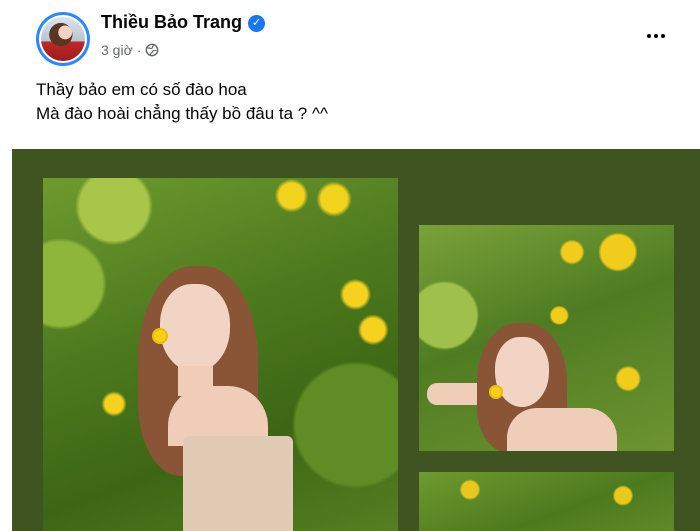 This screenshot has width=700, height=531. Describe the element at coordinates (152, 50) in the screenshot. I see `globe-icon` at that location.